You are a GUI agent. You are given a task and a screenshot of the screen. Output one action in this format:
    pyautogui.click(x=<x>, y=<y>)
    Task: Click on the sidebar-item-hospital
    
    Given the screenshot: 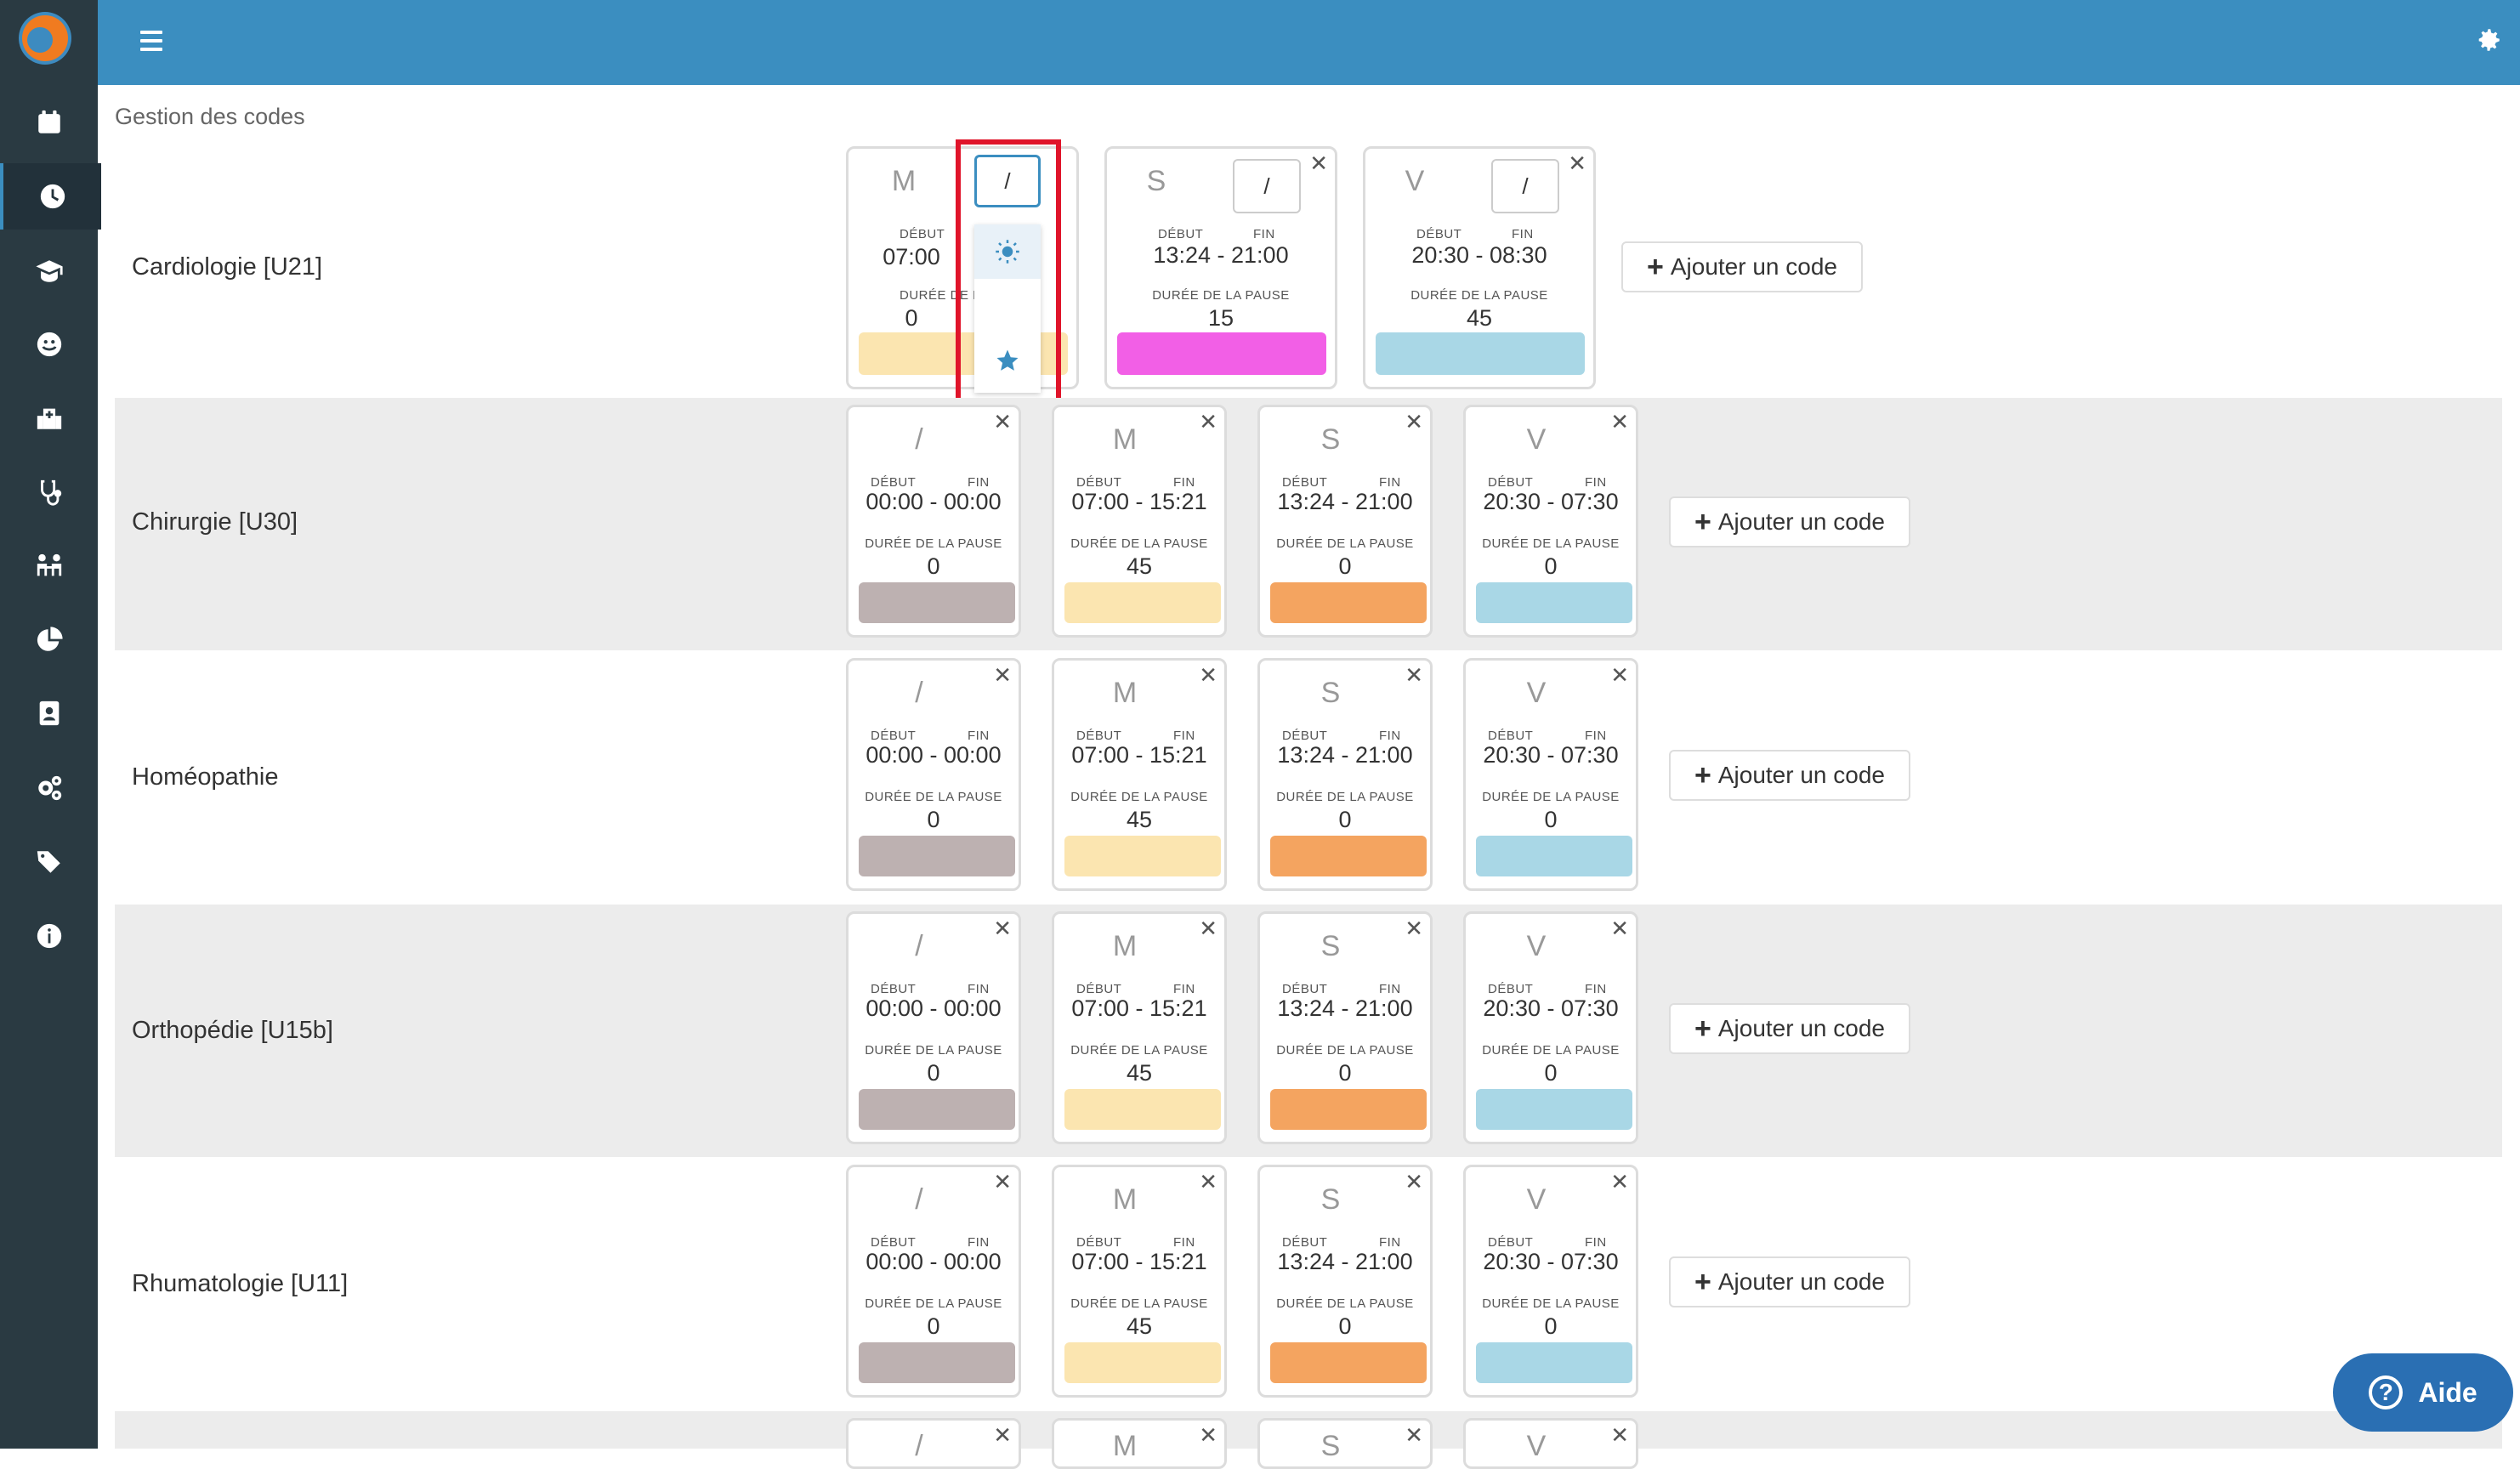 What is the action you would take?
    pyautogui.click(x=49, y=418)
    